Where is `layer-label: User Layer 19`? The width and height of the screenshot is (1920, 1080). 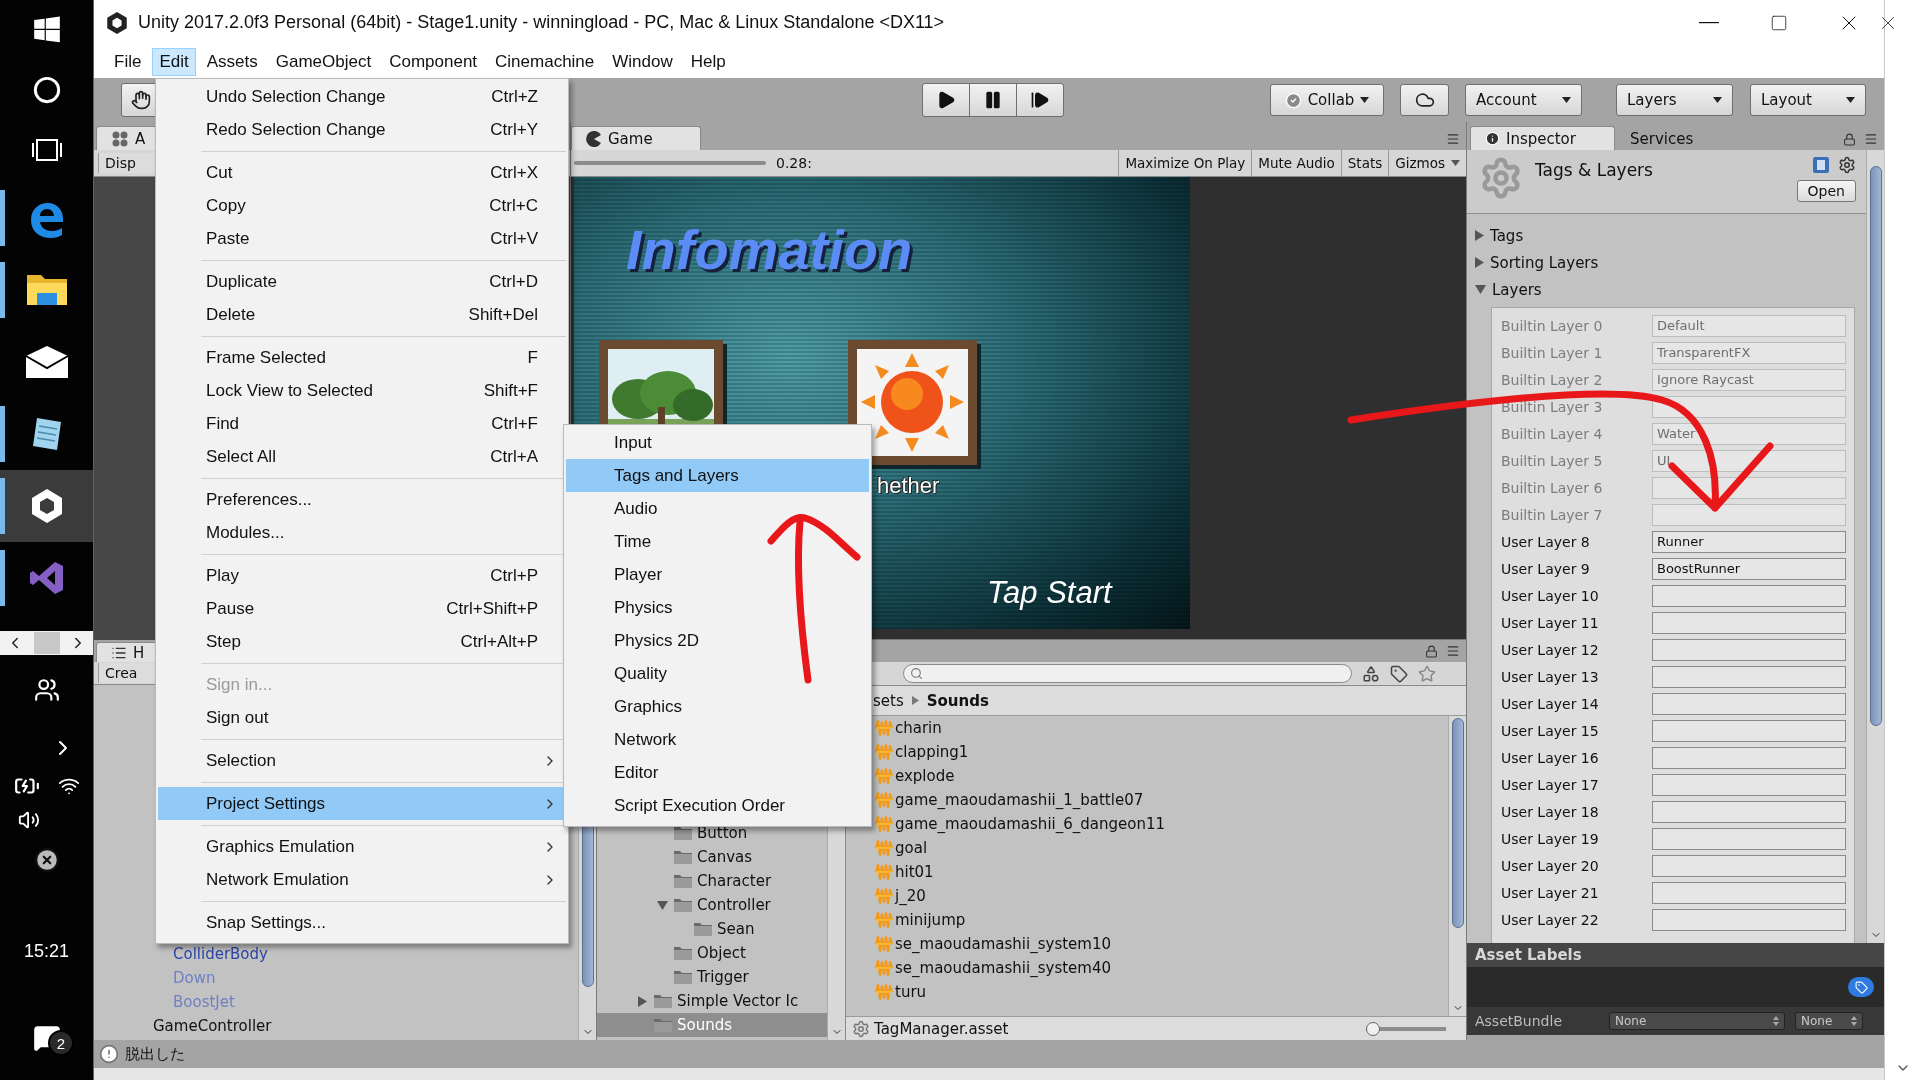
layer-label: User Layer 19 is located at coordinates (1550, 838).